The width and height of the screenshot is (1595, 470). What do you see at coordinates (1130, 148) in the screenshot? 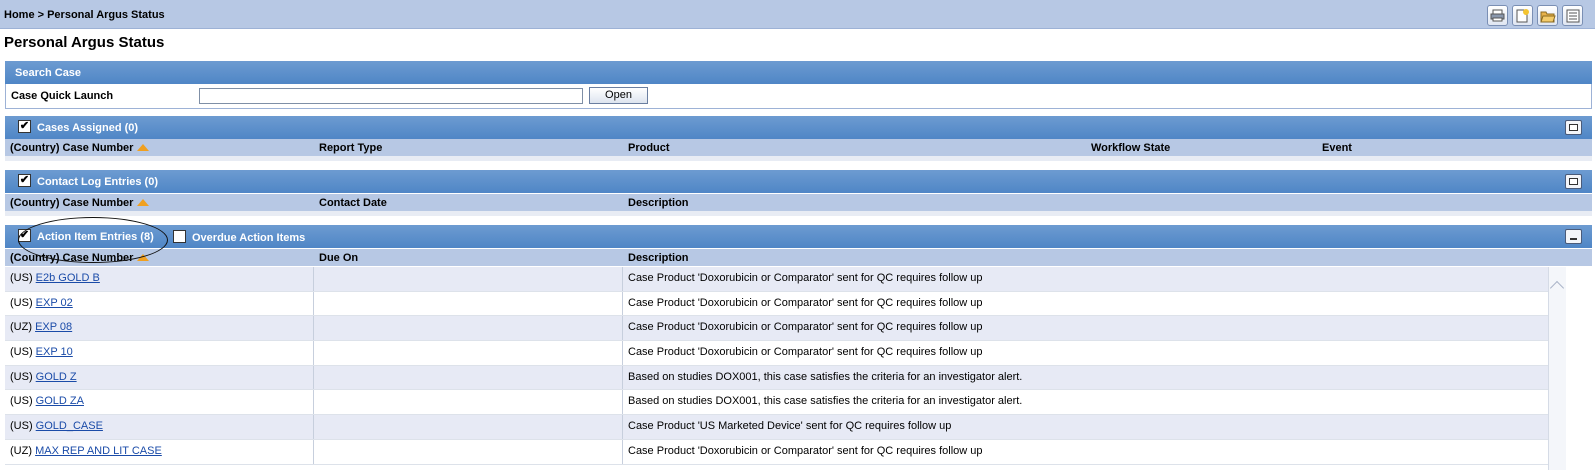
I see `column-workflow-state: Workflow State` at bounding box center [1130, 148].